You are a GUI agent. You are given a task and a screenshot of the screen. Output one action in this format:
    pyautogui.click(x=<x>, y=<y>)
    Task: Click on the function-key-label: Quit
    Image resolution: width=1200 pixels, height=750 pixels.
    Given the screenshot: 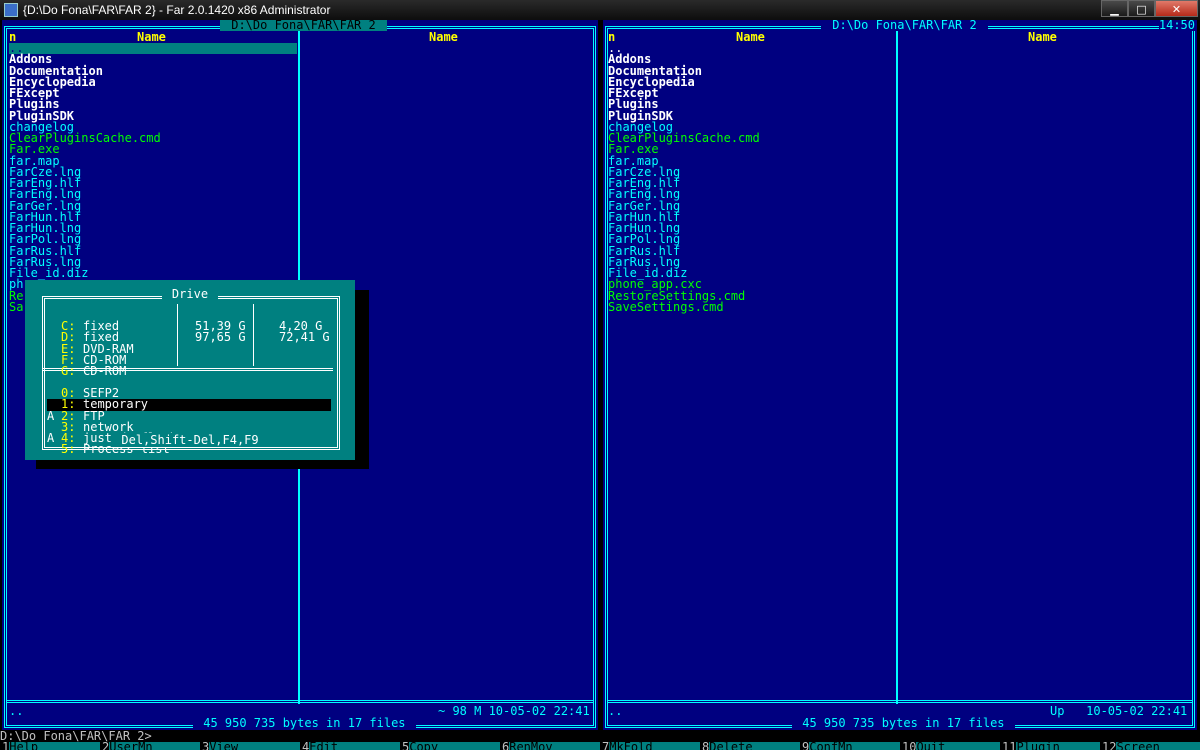 What is the action you would take?
    pyautogui.click(x=958, y=746)
    